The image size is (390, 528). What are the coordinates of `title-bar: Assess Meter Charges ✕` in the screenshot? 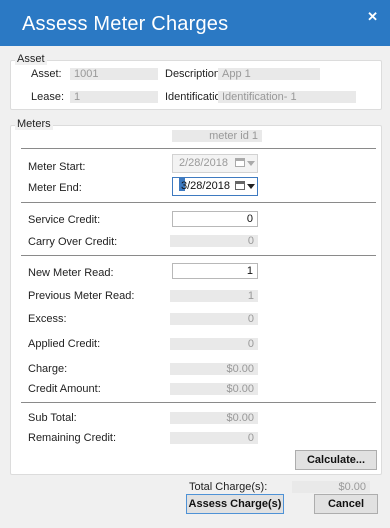 It's located at (195, 23).